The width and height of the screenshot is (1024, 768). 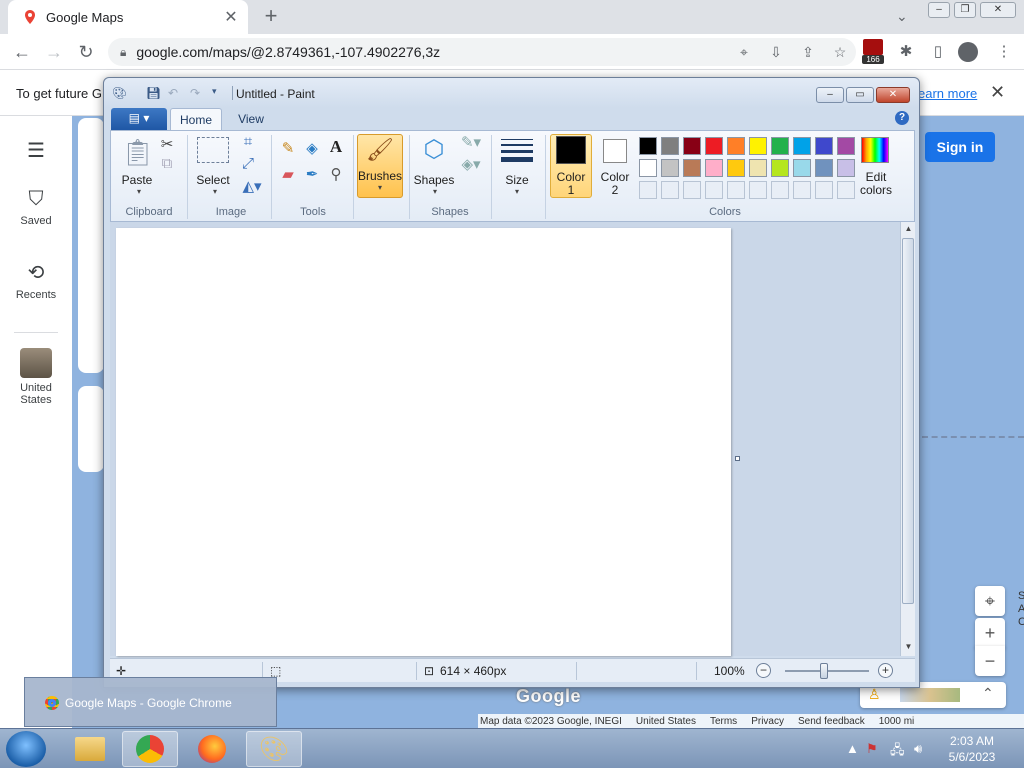 What do you see at coordinates (213, 150) in the screenshot?
I see `select-rectangle-icon` at bounding box center [213, 150].